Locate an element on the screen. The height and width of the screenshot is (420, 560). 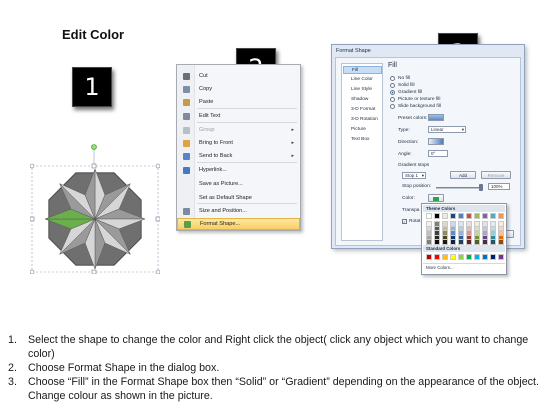
type-select: Linear ▾ is located at coordinates (447, 129).